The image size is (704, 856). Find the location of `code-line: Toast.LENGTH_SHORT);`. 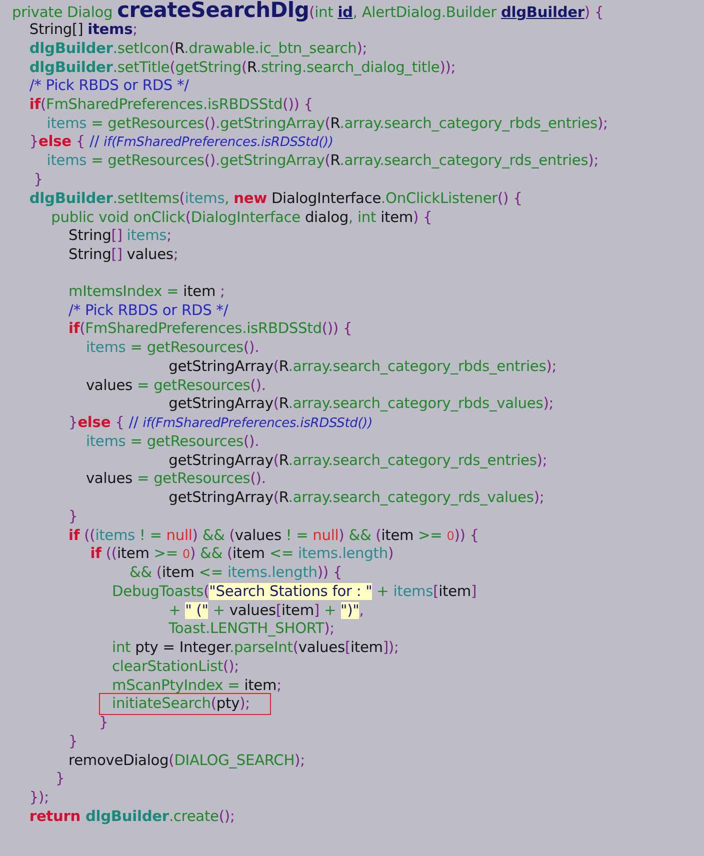

code-line: Toast.LENGTH_SHORT); is located at coordinates (251, 629).